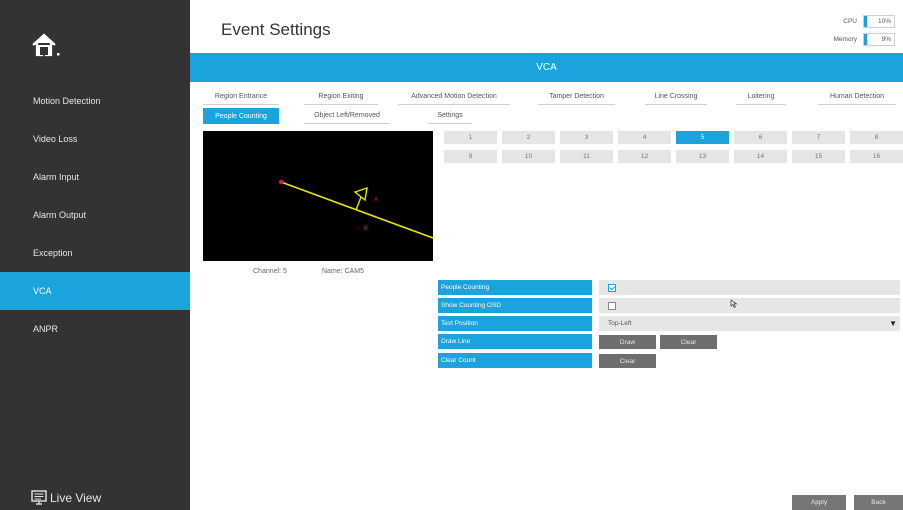 This screenshot has width=903, height=510. What do you see at coordinates (644, 137) in the screenshot?
I see `channel-button-4: 4` at bounding box center [644, 137].